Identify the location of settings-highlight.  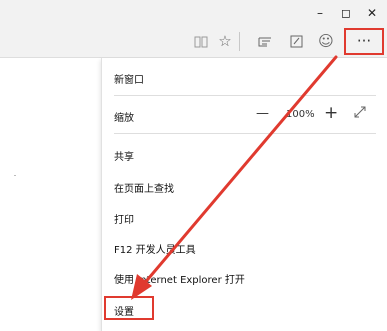
(129, 308).